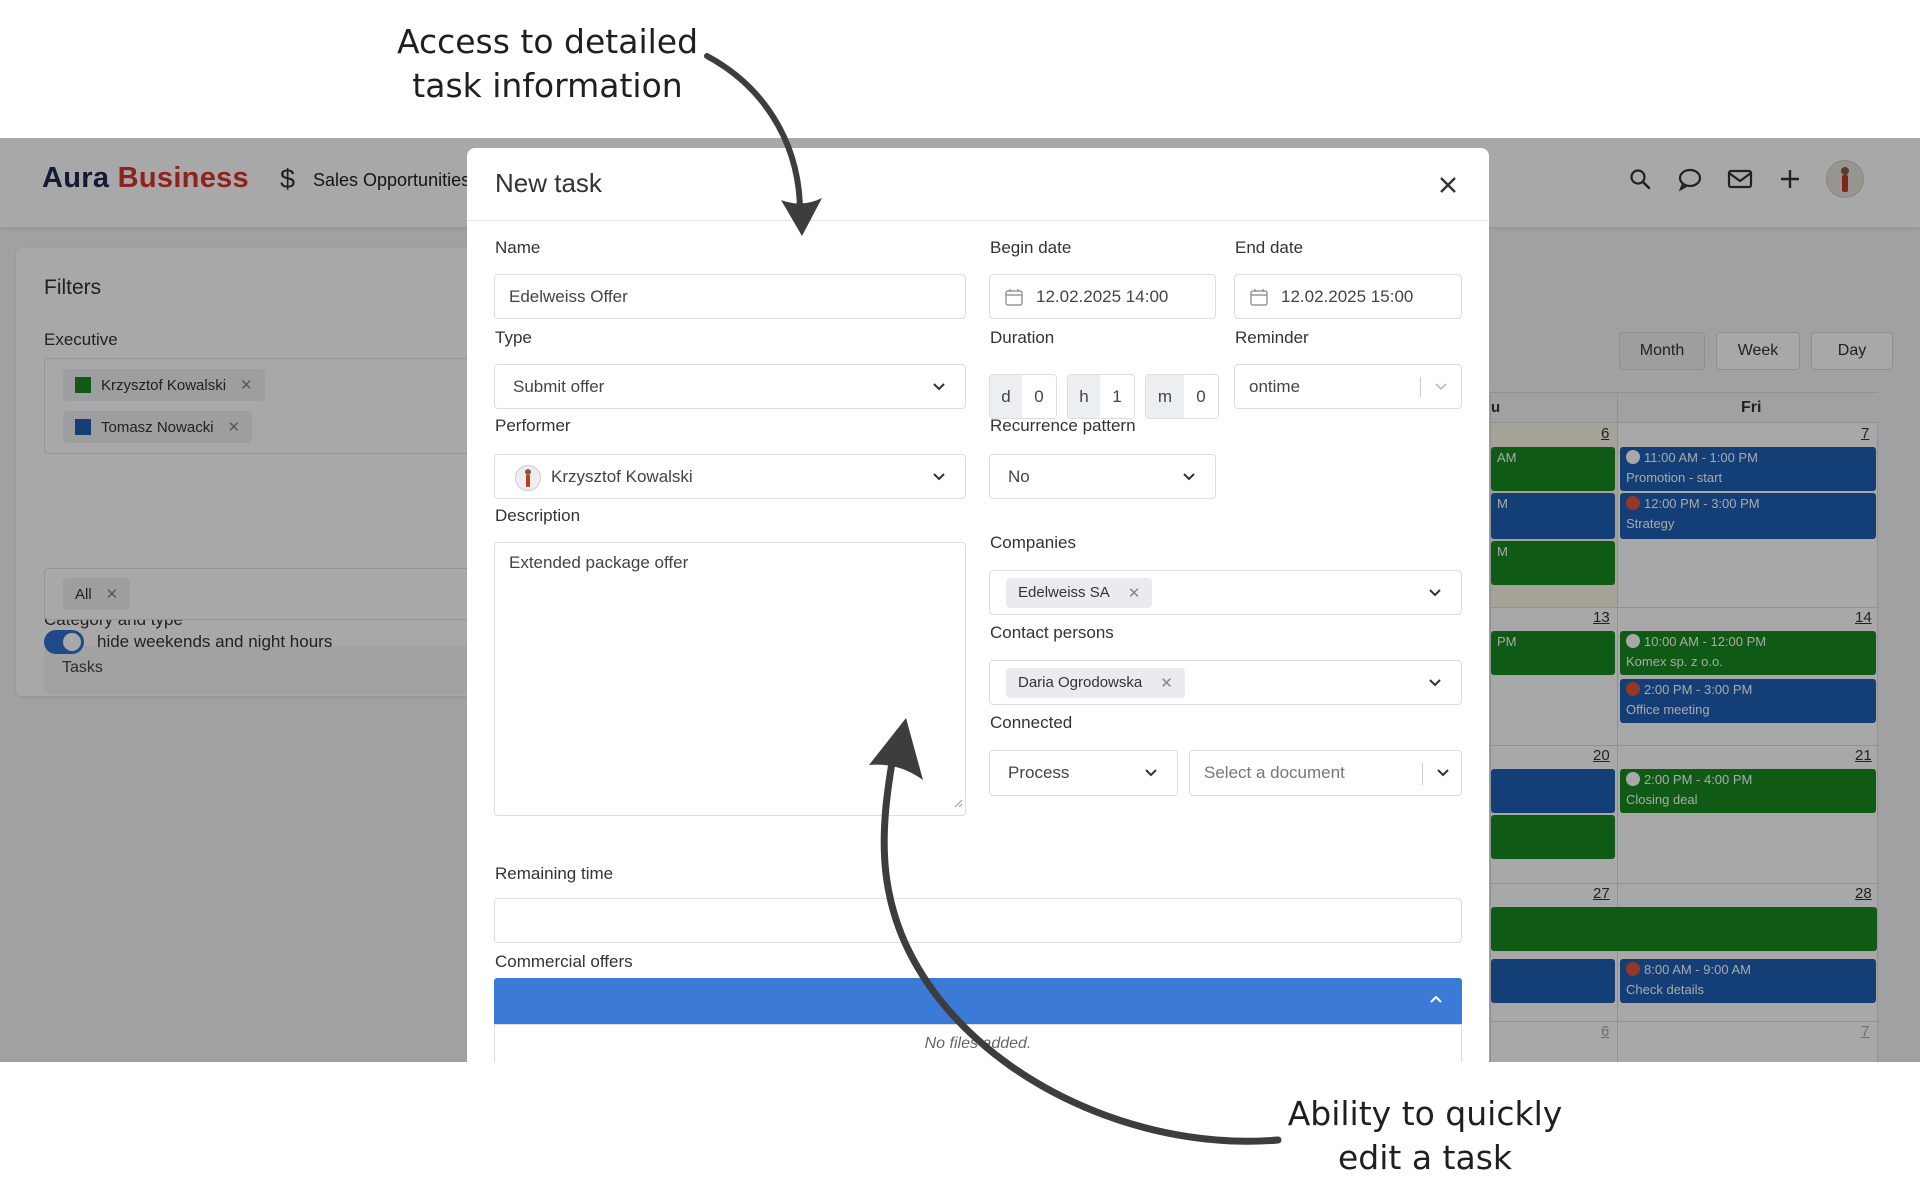 Image resolution: width=1920 pixels, height=1200 pixels. I want to click on modal-title: New task, so click(548, 183).